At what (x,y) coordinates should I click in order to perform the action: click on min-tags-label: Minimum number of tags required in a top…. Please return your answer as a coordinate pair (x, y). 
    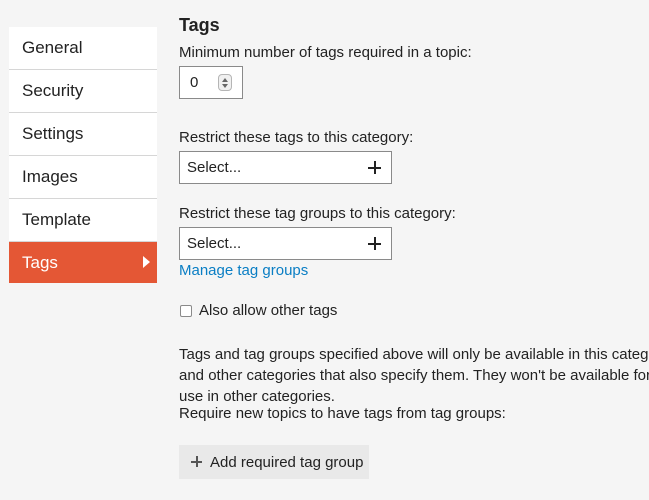
    Looking at the image, I should click on (325, 52).